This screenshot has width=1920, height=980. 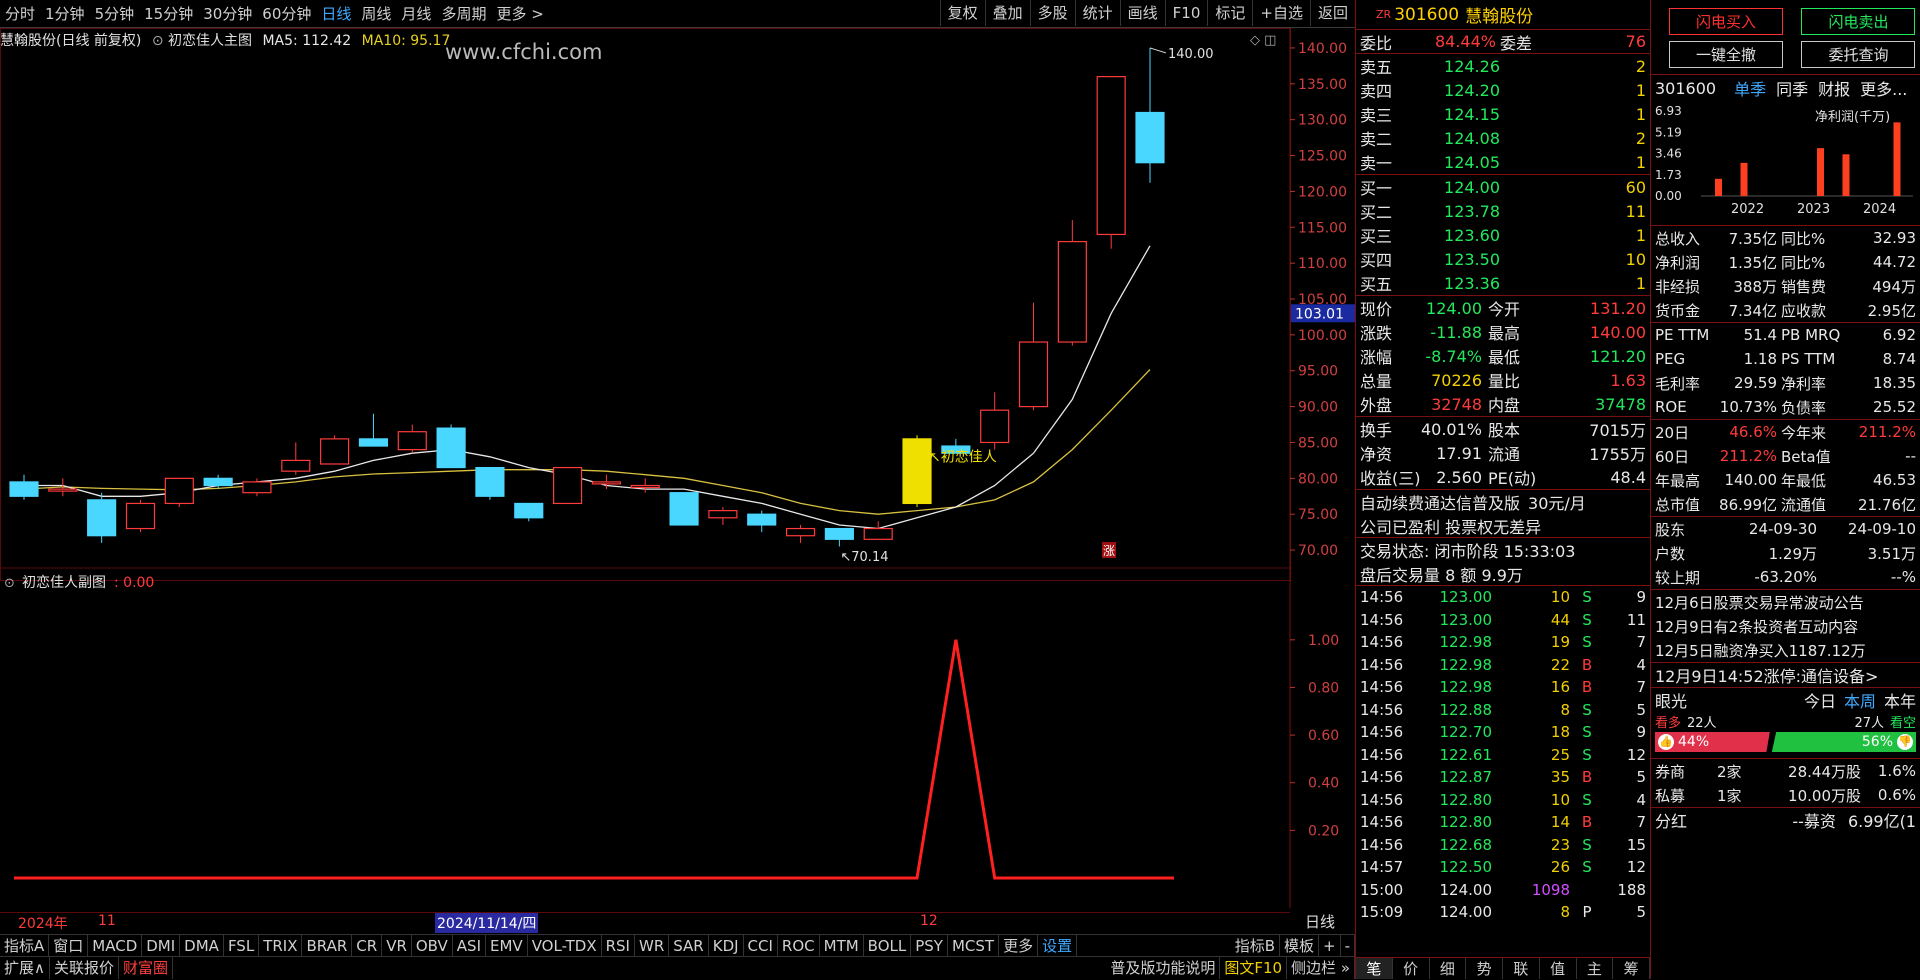 What do you see at coordinates (1785, 650) in the screenshot?
I see `news-item: 12月5日融资净买入1187.12万` at bounding box center [1785, 650].